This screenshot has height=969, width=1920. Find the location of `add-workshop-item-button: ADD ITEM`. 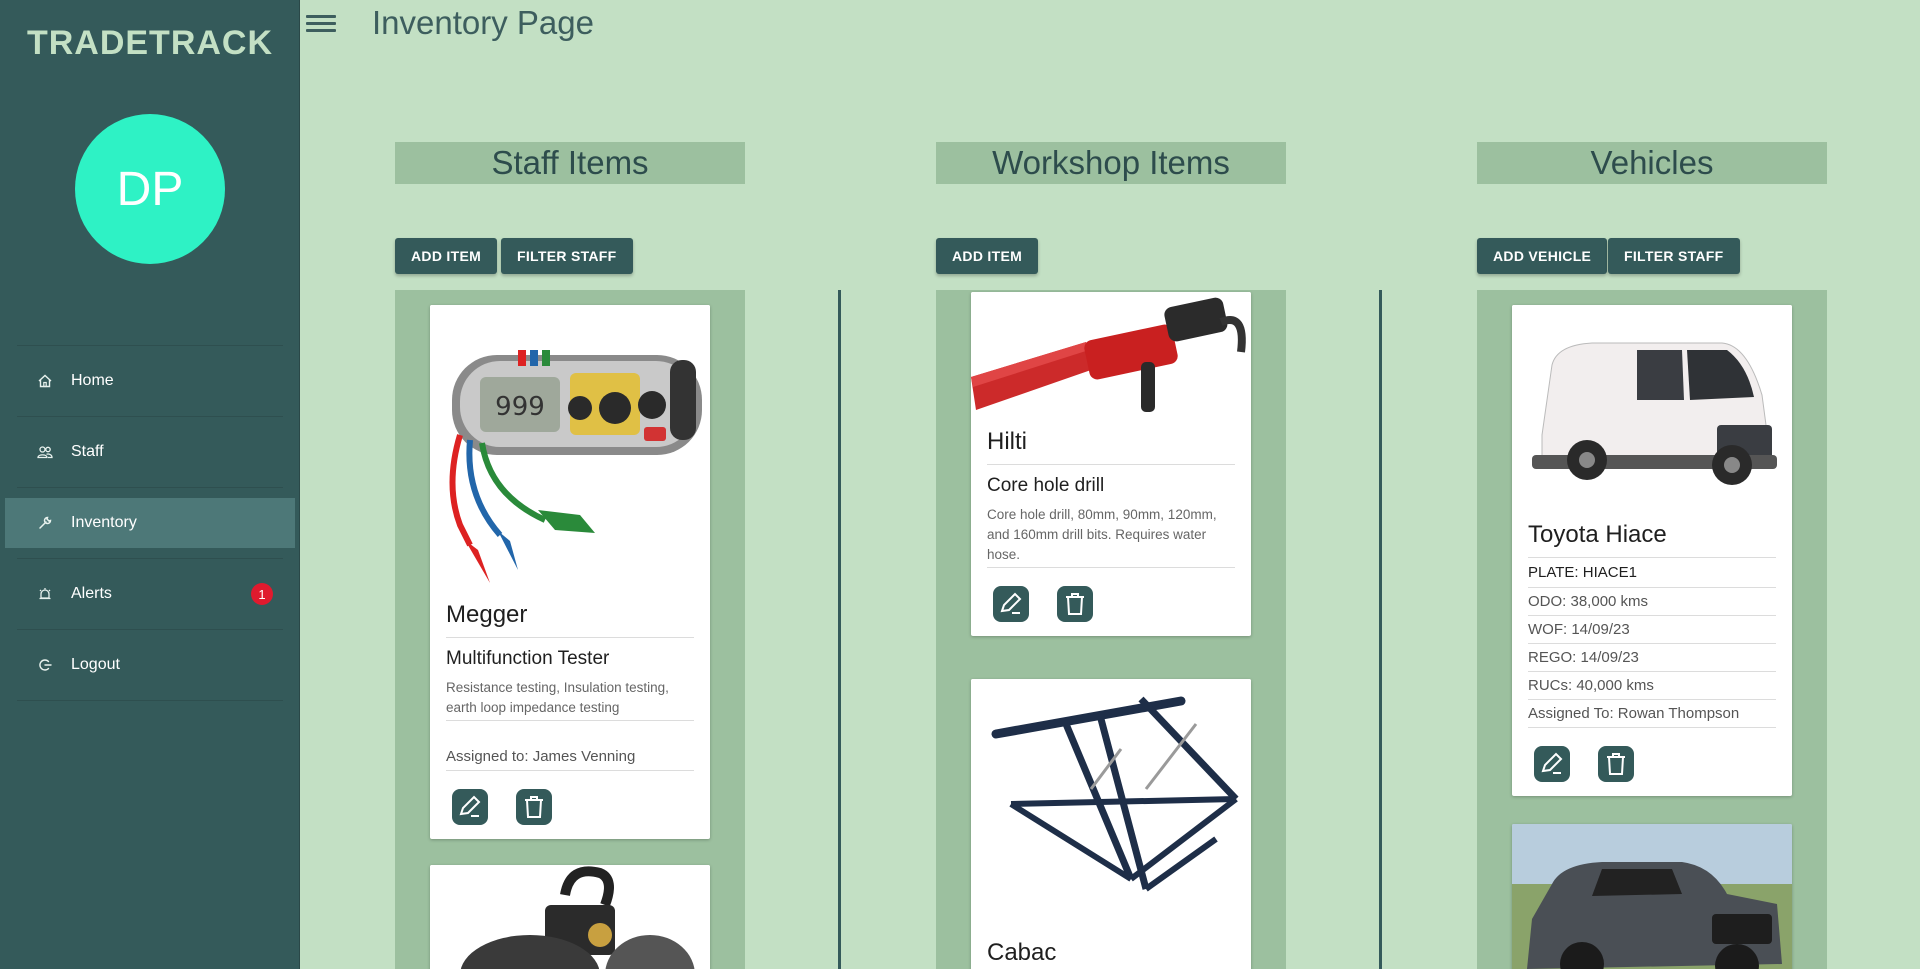

add-workshop-item-button: ADD ITEM is located at coordinates (987, 256).